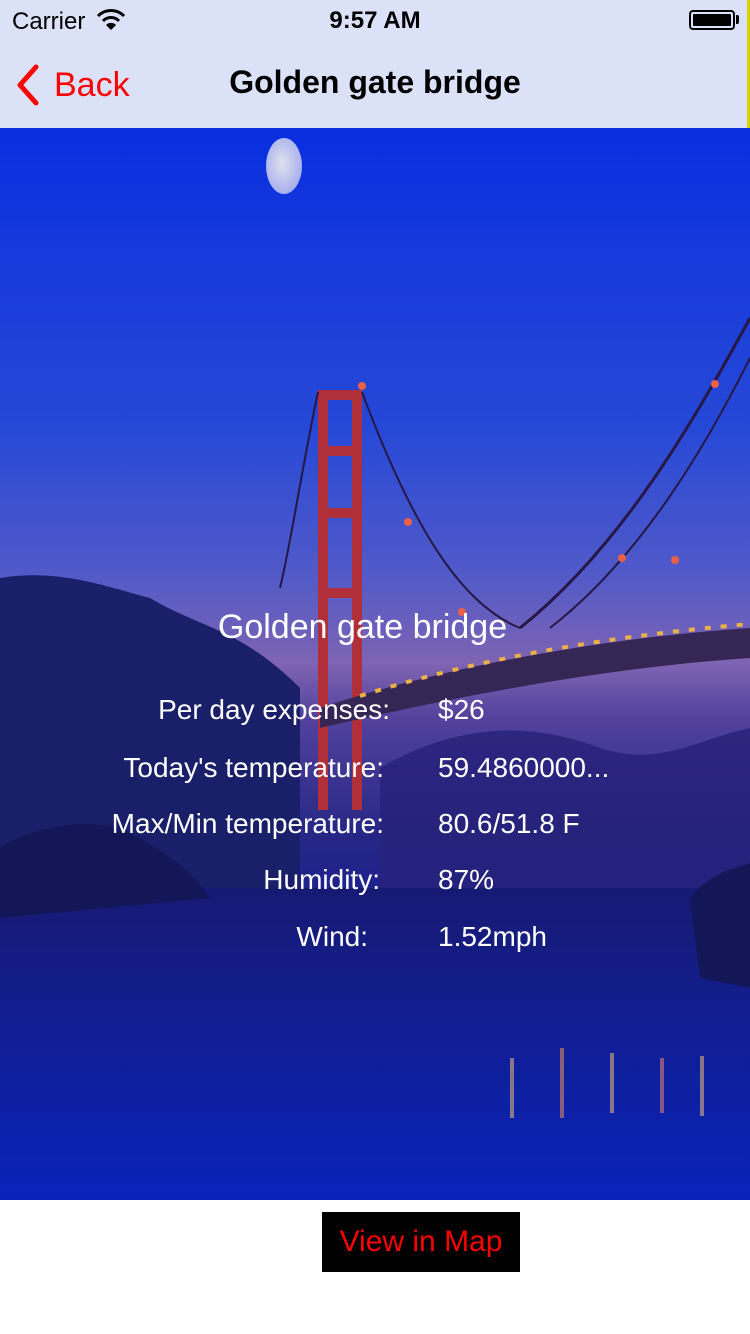  Describe the element at coordinates (492, 936) in the screenshot. I see `detail-value: 1.52mph` at that location.